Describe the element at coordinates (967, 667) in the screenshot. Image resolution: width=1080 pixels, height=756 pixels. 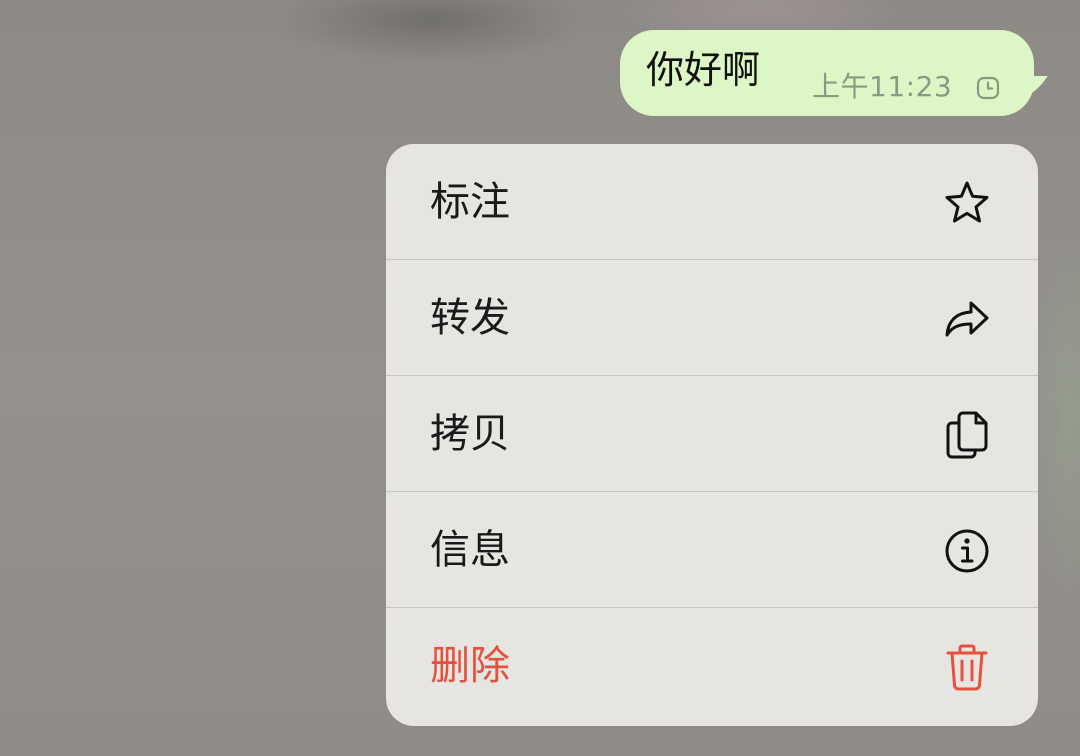
I see `trash-icon` at that location.